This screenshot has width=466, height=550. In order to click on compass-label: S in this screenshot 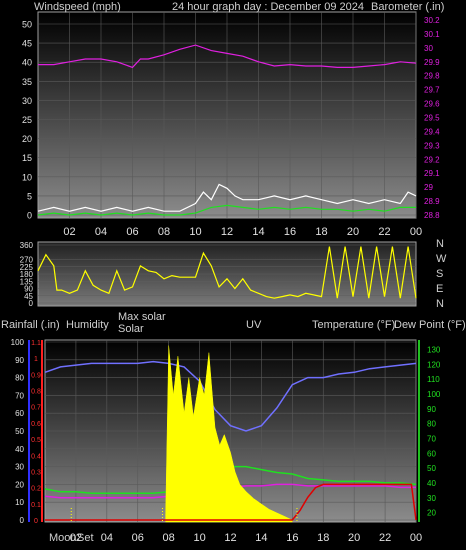, I will do `click(439, 274)`.